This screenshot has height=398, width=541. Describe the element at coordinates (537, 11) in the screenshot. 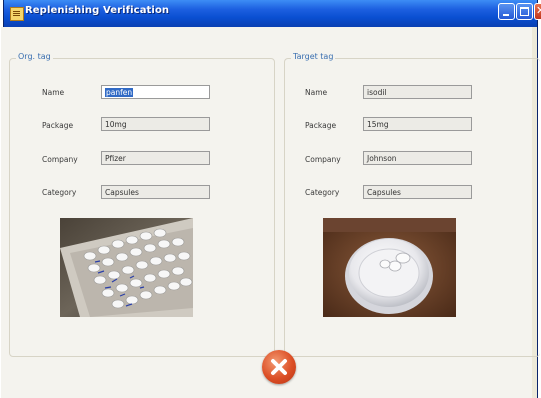

I see `close-button` at that location.